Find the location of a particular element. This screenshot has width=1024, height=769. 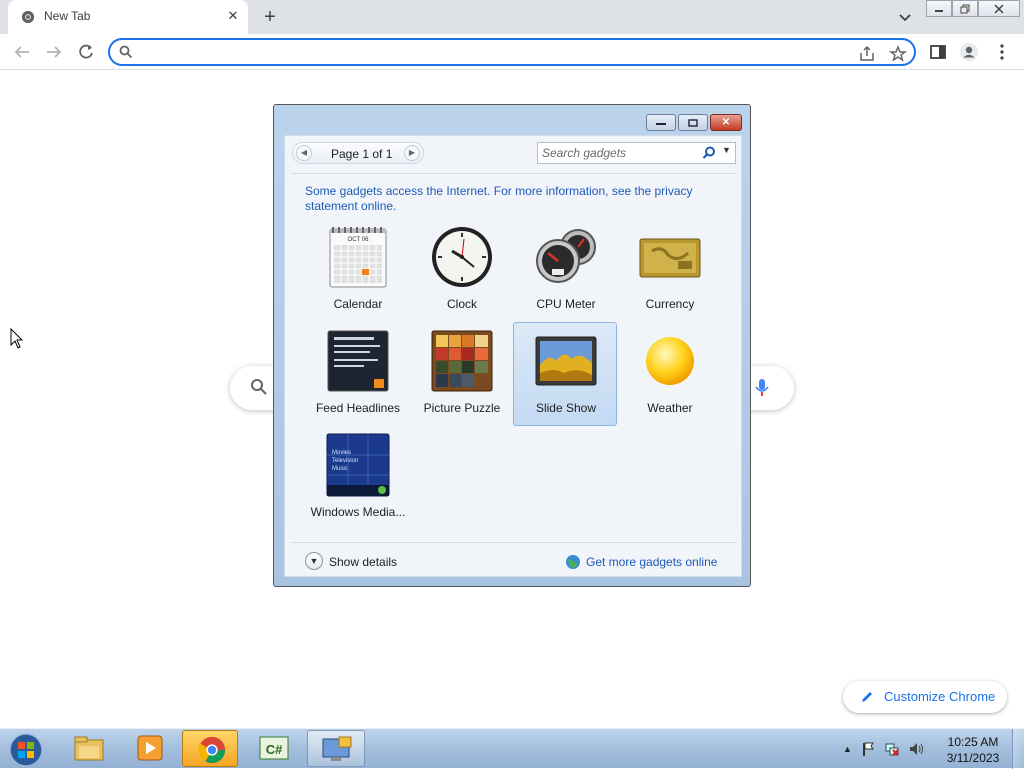

get-more-gadgets-label: Get more gadgets online is located at coordinates (652, 562).